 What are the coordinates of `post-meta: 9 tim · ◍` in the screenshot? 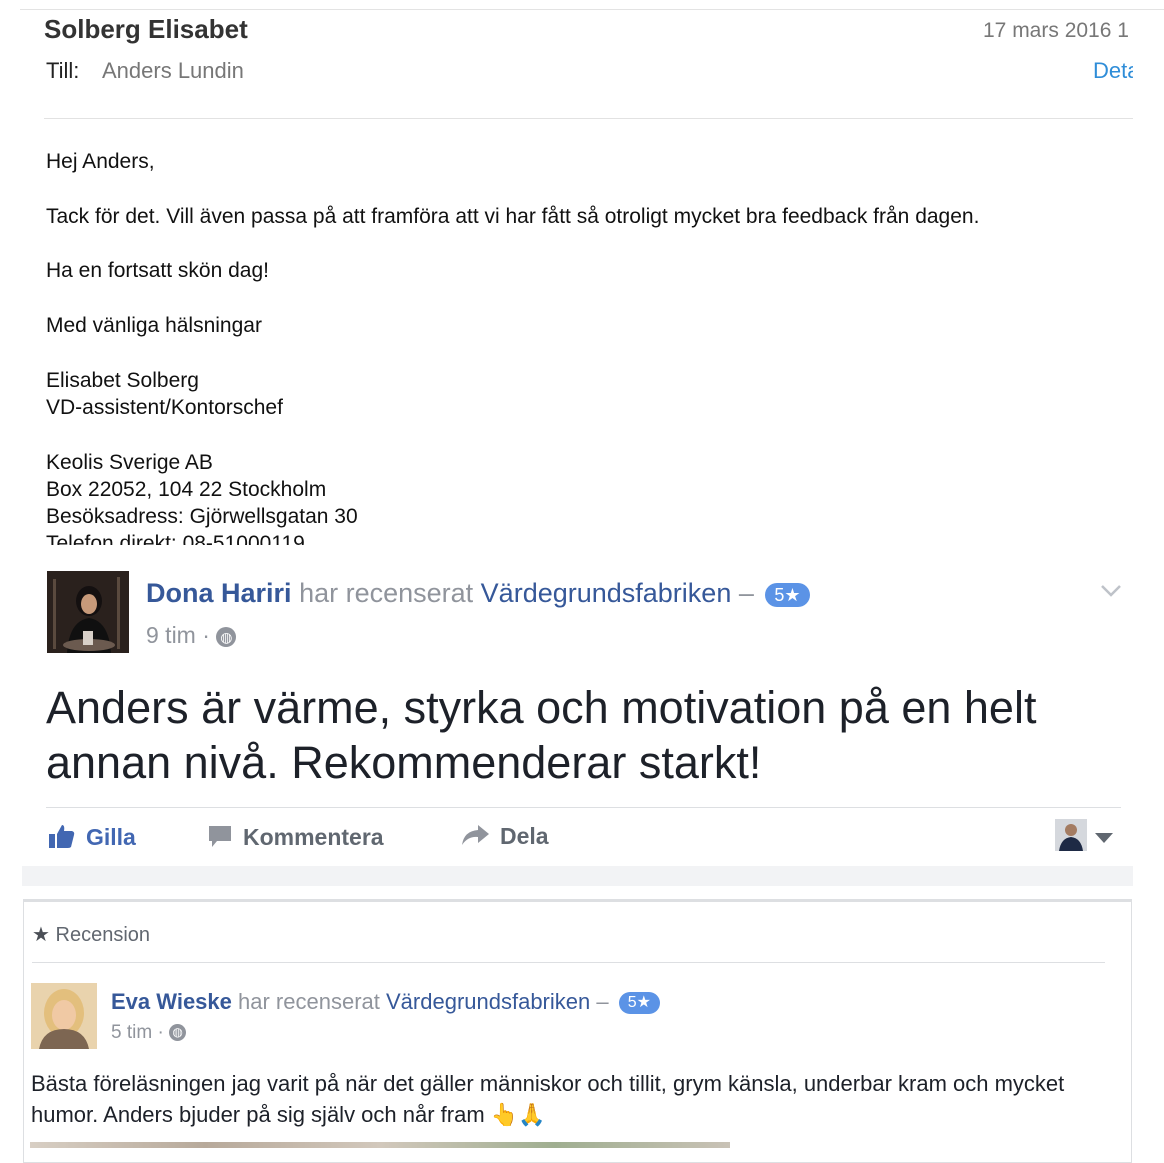 It's located at (191, 635).